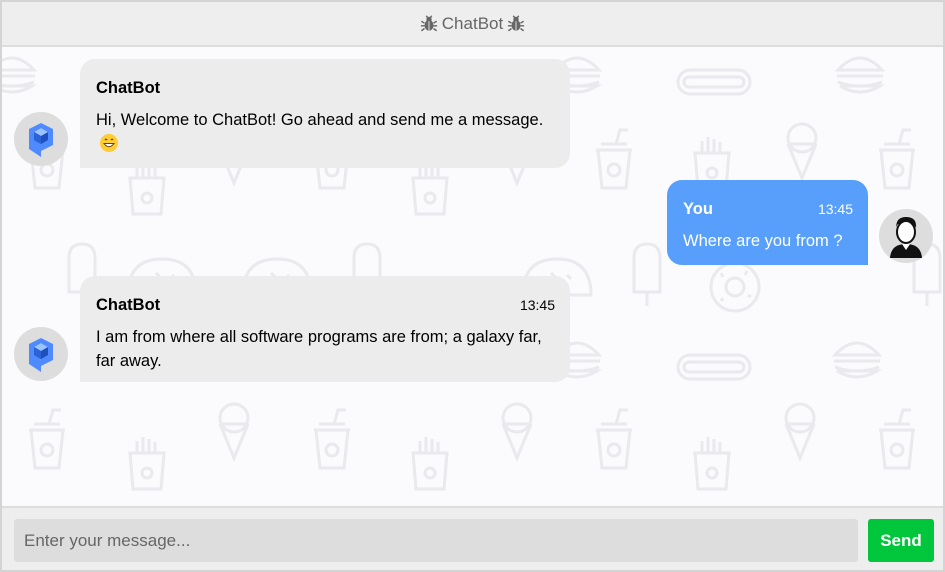  I want to click on message-composer: Send, so click(472, 538).